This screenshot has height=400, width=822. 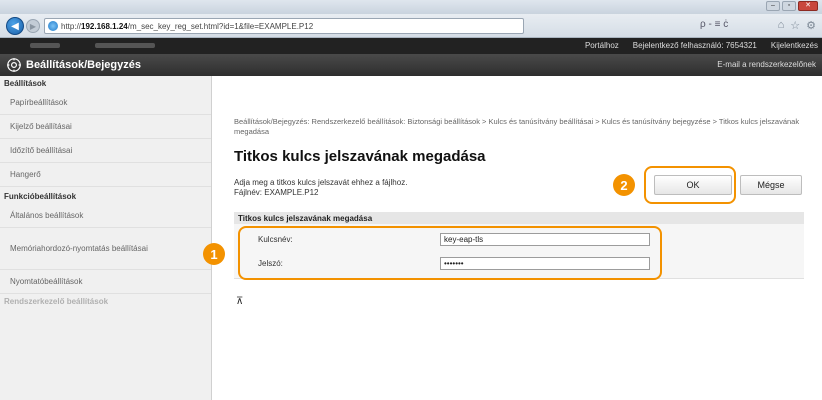 I want to click on section-header: Titkos kulcs jelszavának megadása, so click(x=519, y=218).